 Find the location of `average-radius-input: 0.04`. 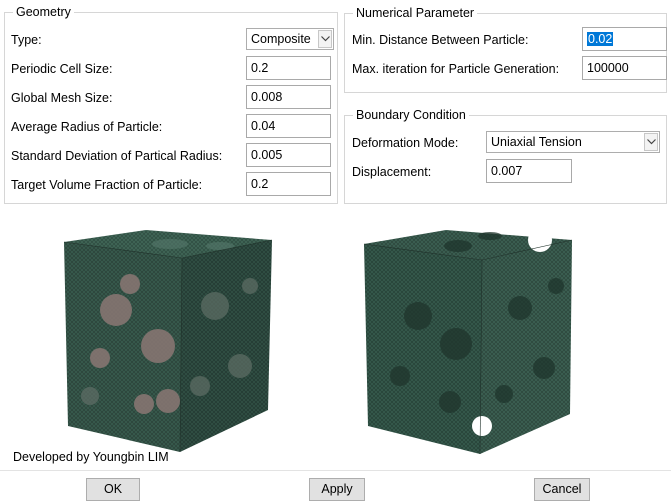

average-radius-input: 0.04 is located at coordinates (288, 126).